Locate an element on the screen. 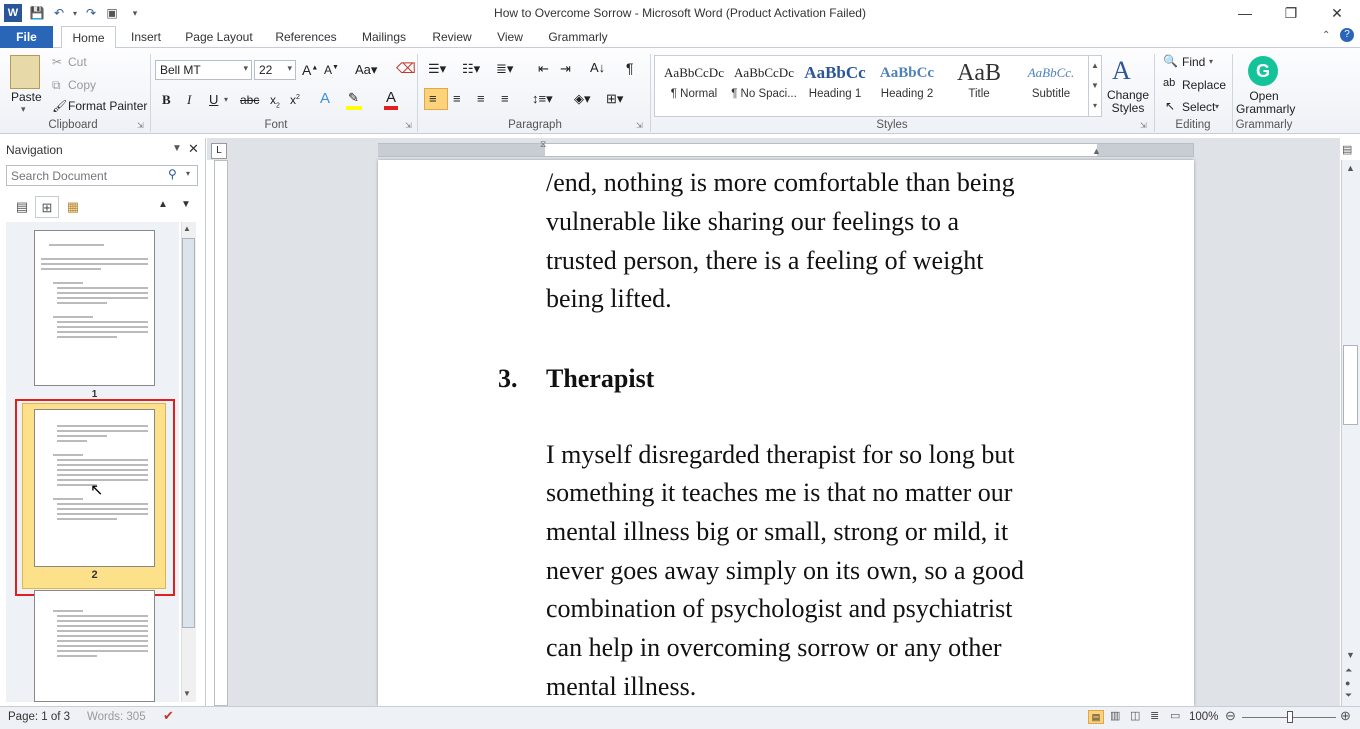  font-color-icon: A is located at coordinates (391, 97).